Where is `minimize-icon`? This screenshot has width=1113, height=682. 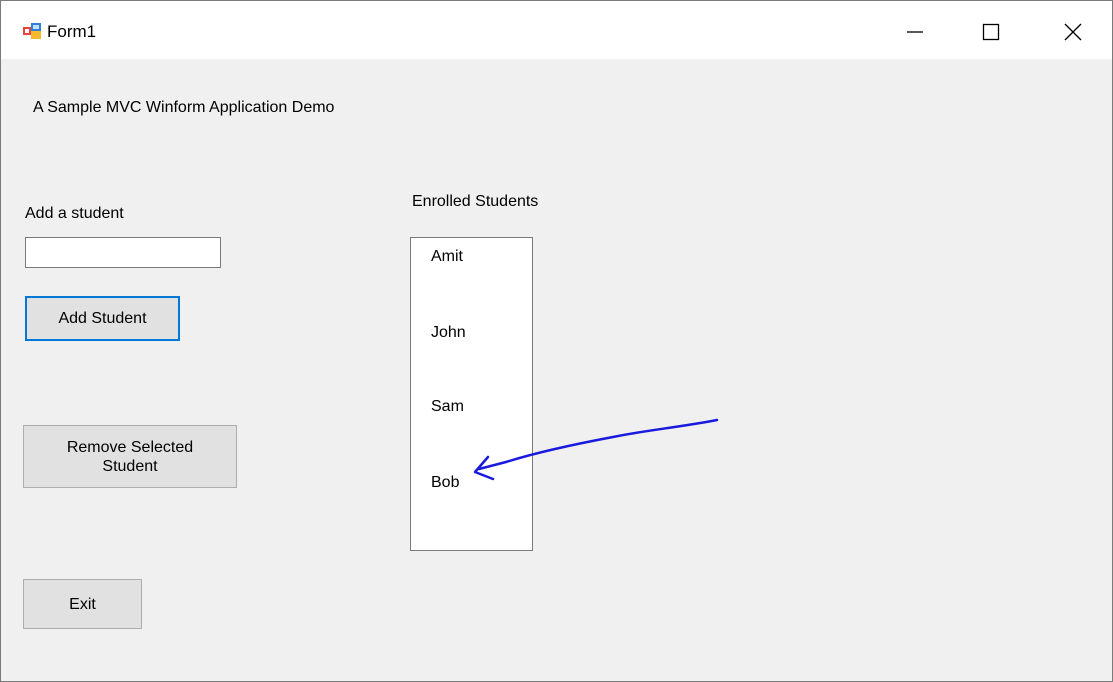 minimize-icon is located at coordinates (915, 32).